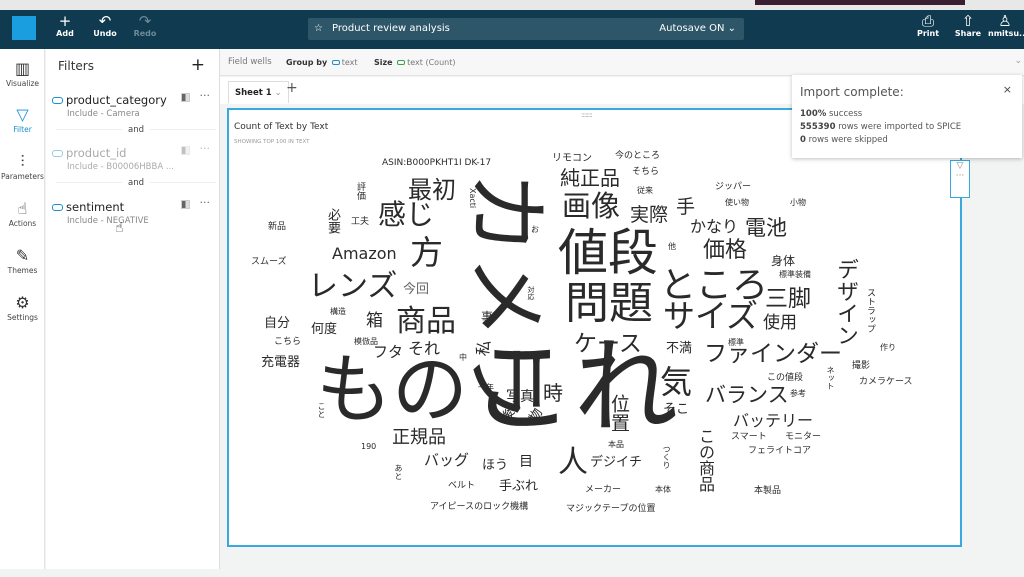  Describe the element at coordinates (637, 156) in the screenshot. I see `word: 今のところ` at that location.